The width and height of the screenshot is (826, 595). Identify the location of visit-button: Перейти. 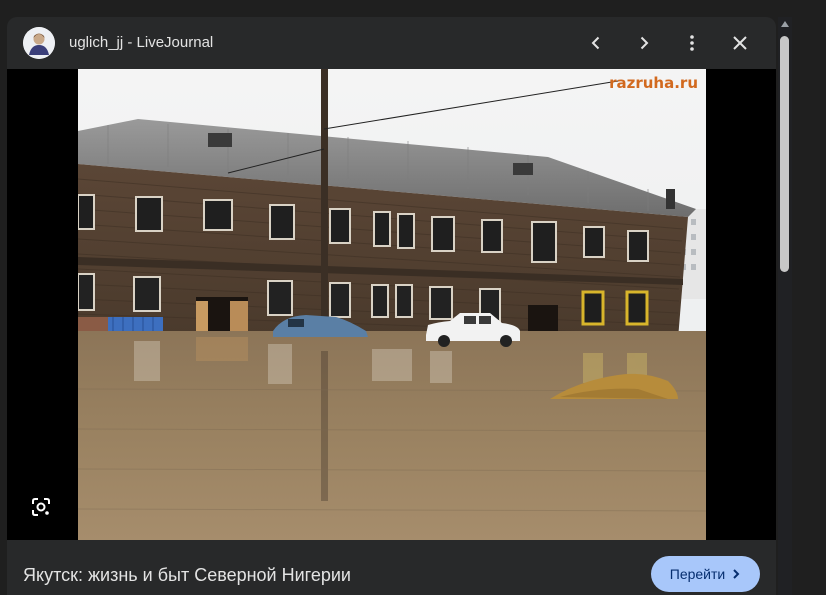
(705, 574).